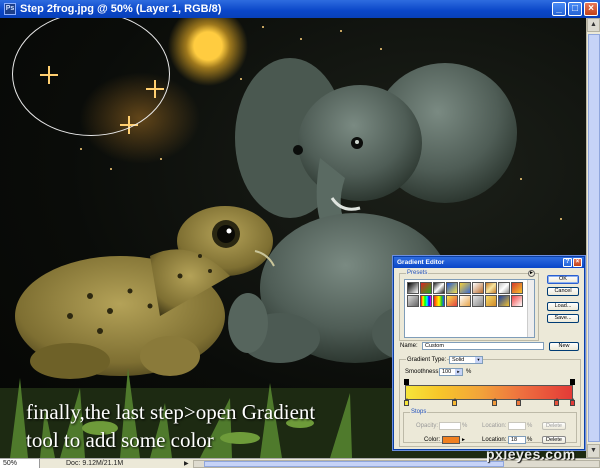 The width and height of the screenshot is (600, 468). I want to click on name-label: Name:, so click(409, 346).